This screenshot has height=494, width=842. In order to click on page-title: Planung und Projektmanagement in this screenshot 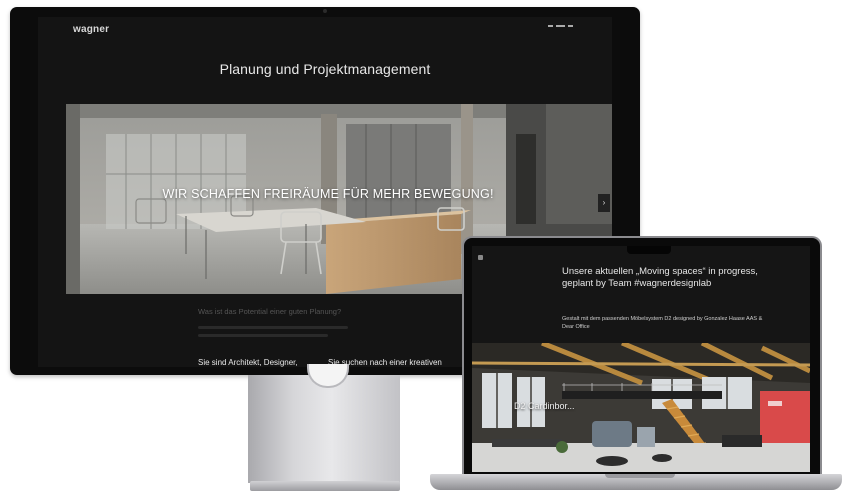, I will do `click(325, 69)`.